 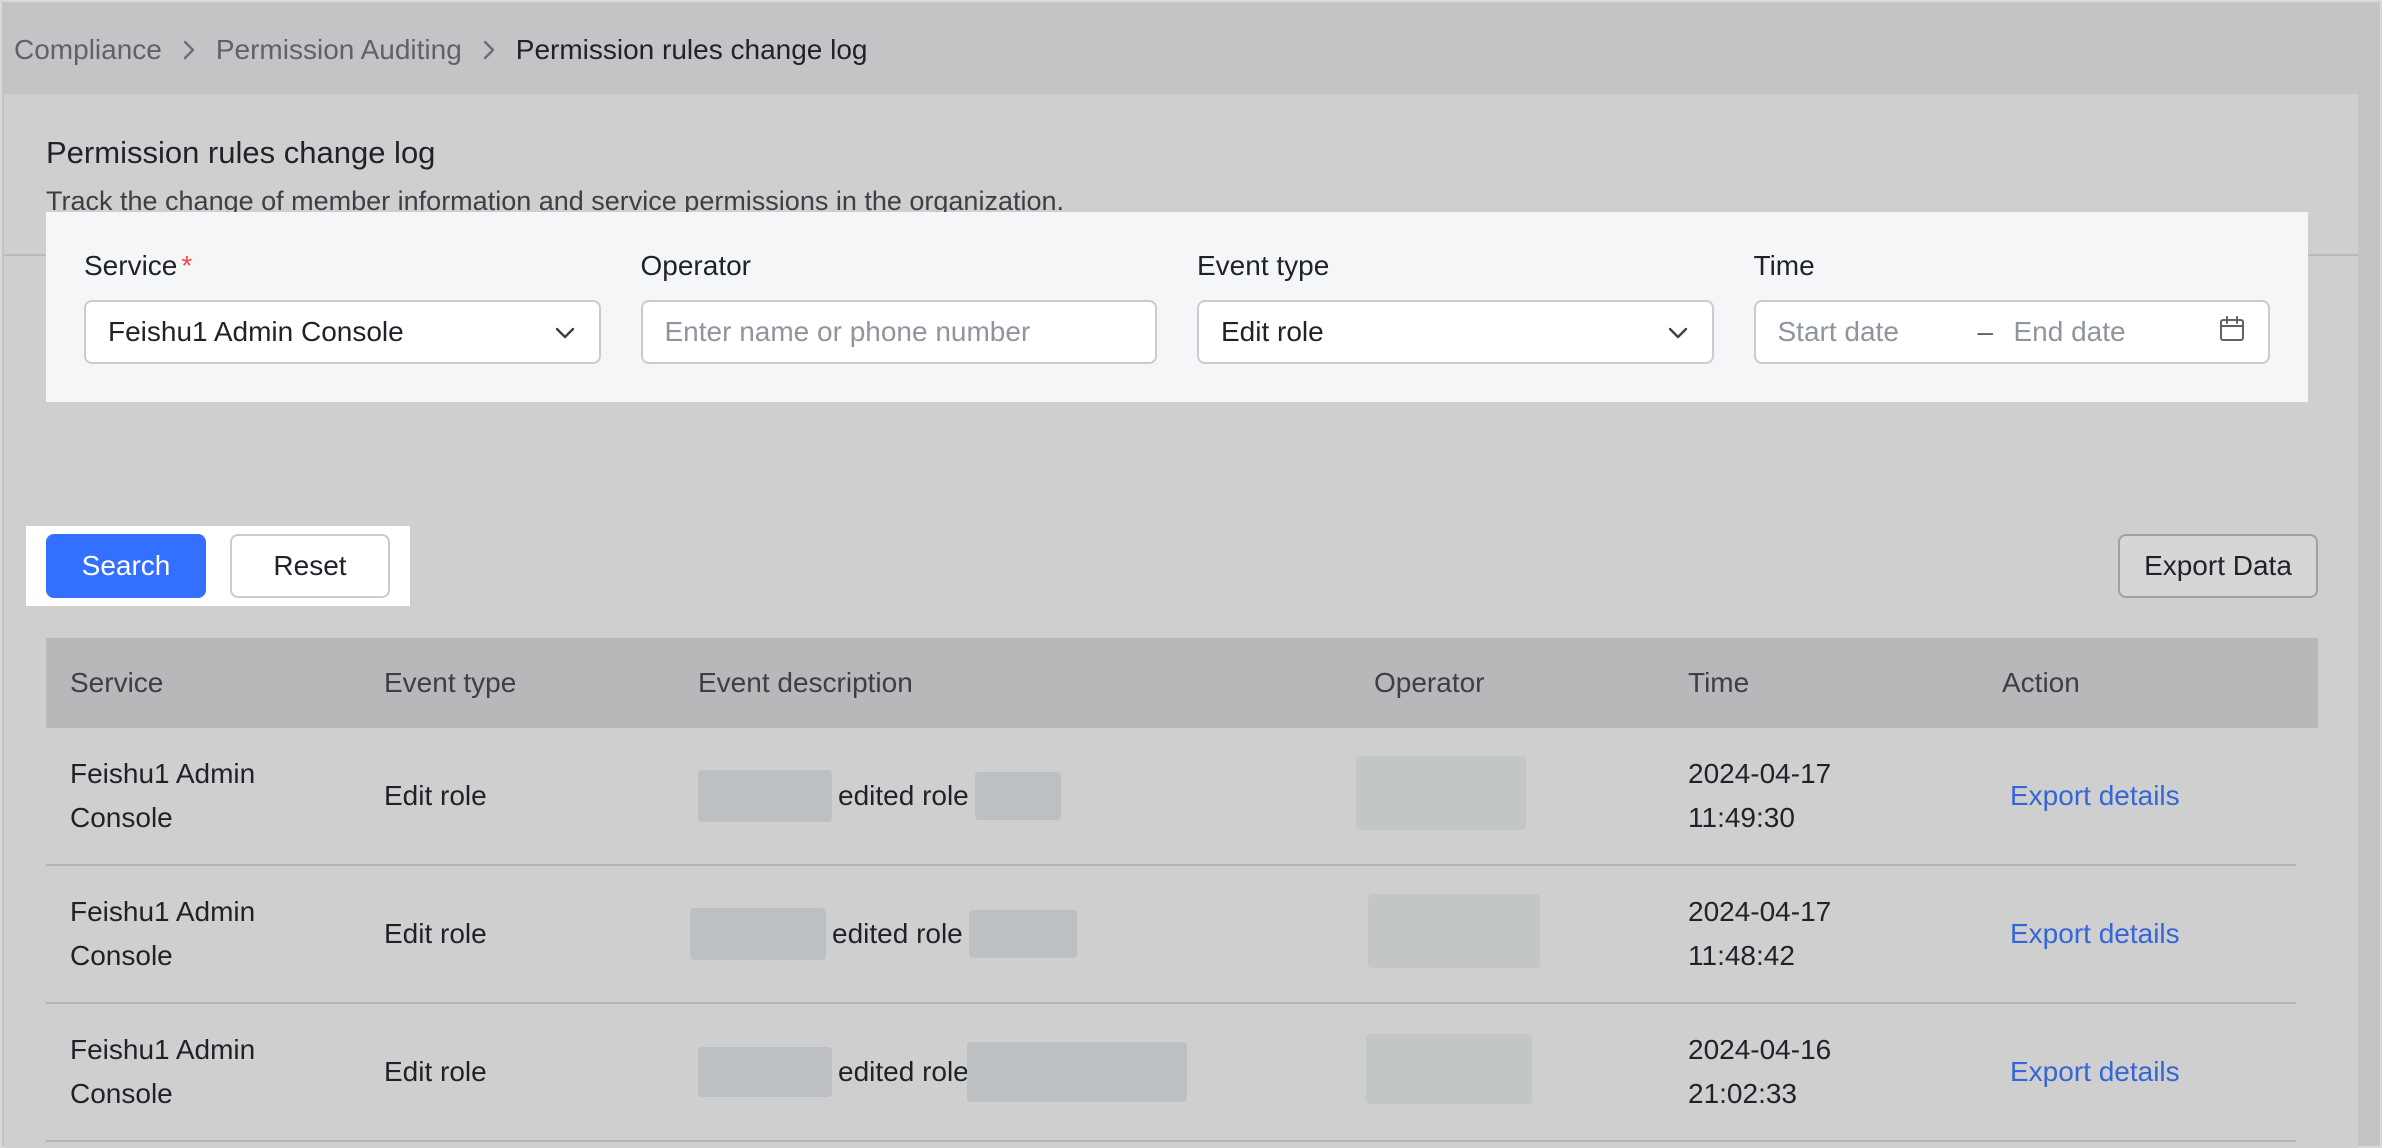 I want to click on cell-date: 2024-04-16, so click(x=1760, y=1049).